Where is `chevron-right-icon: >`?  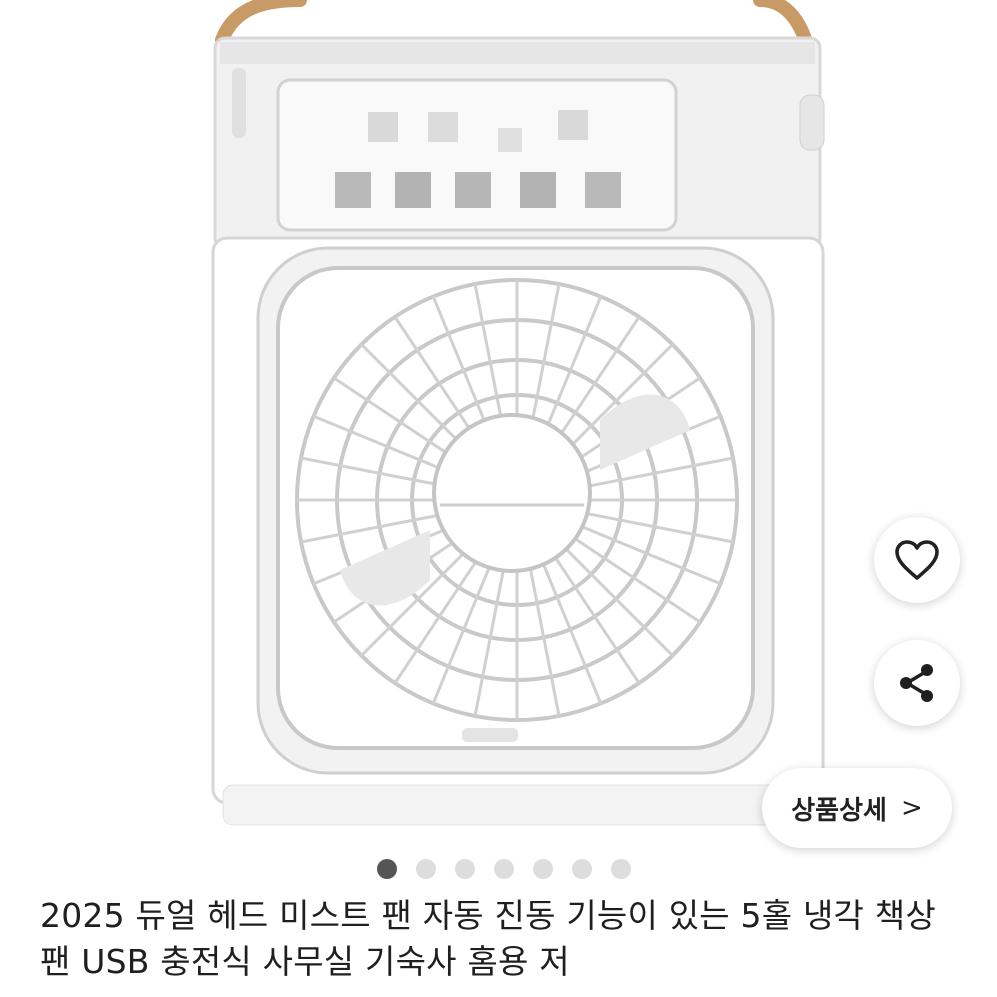
chevron-right-icon: > is located at coordinates (911, 808).